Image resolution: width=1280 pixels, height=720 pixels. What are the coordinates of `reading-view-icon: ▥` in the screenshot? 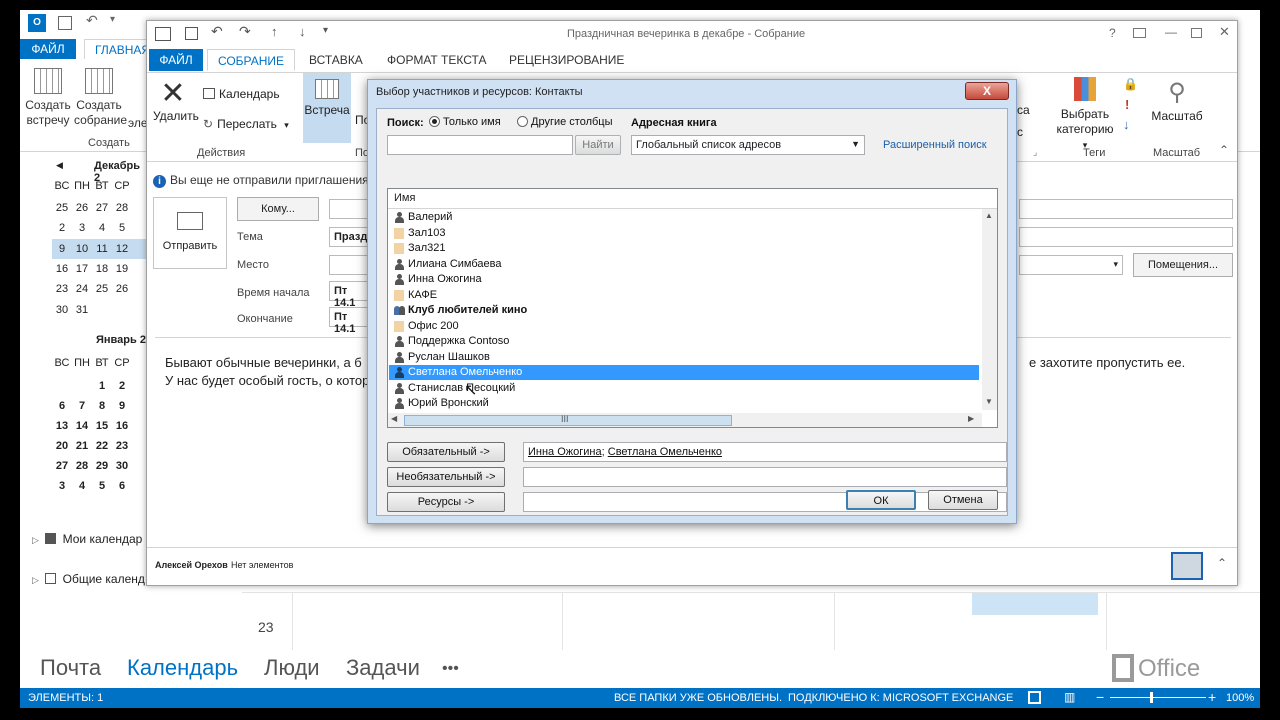 It's located at (1069, 697).